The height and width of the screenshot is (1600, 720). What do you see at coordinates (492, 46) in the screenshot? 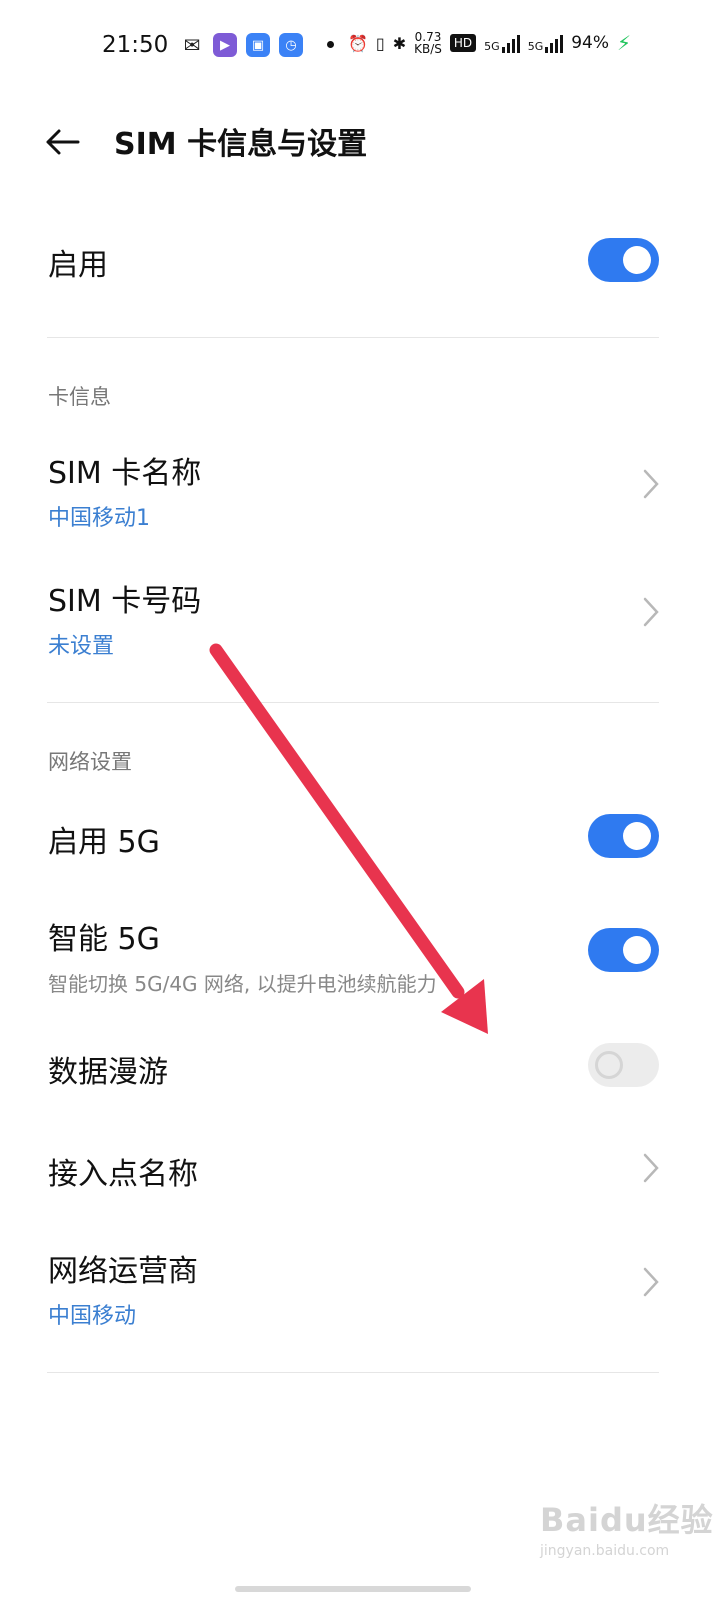
I see `network-type-1: 5G` at bounding box center [492, 46].